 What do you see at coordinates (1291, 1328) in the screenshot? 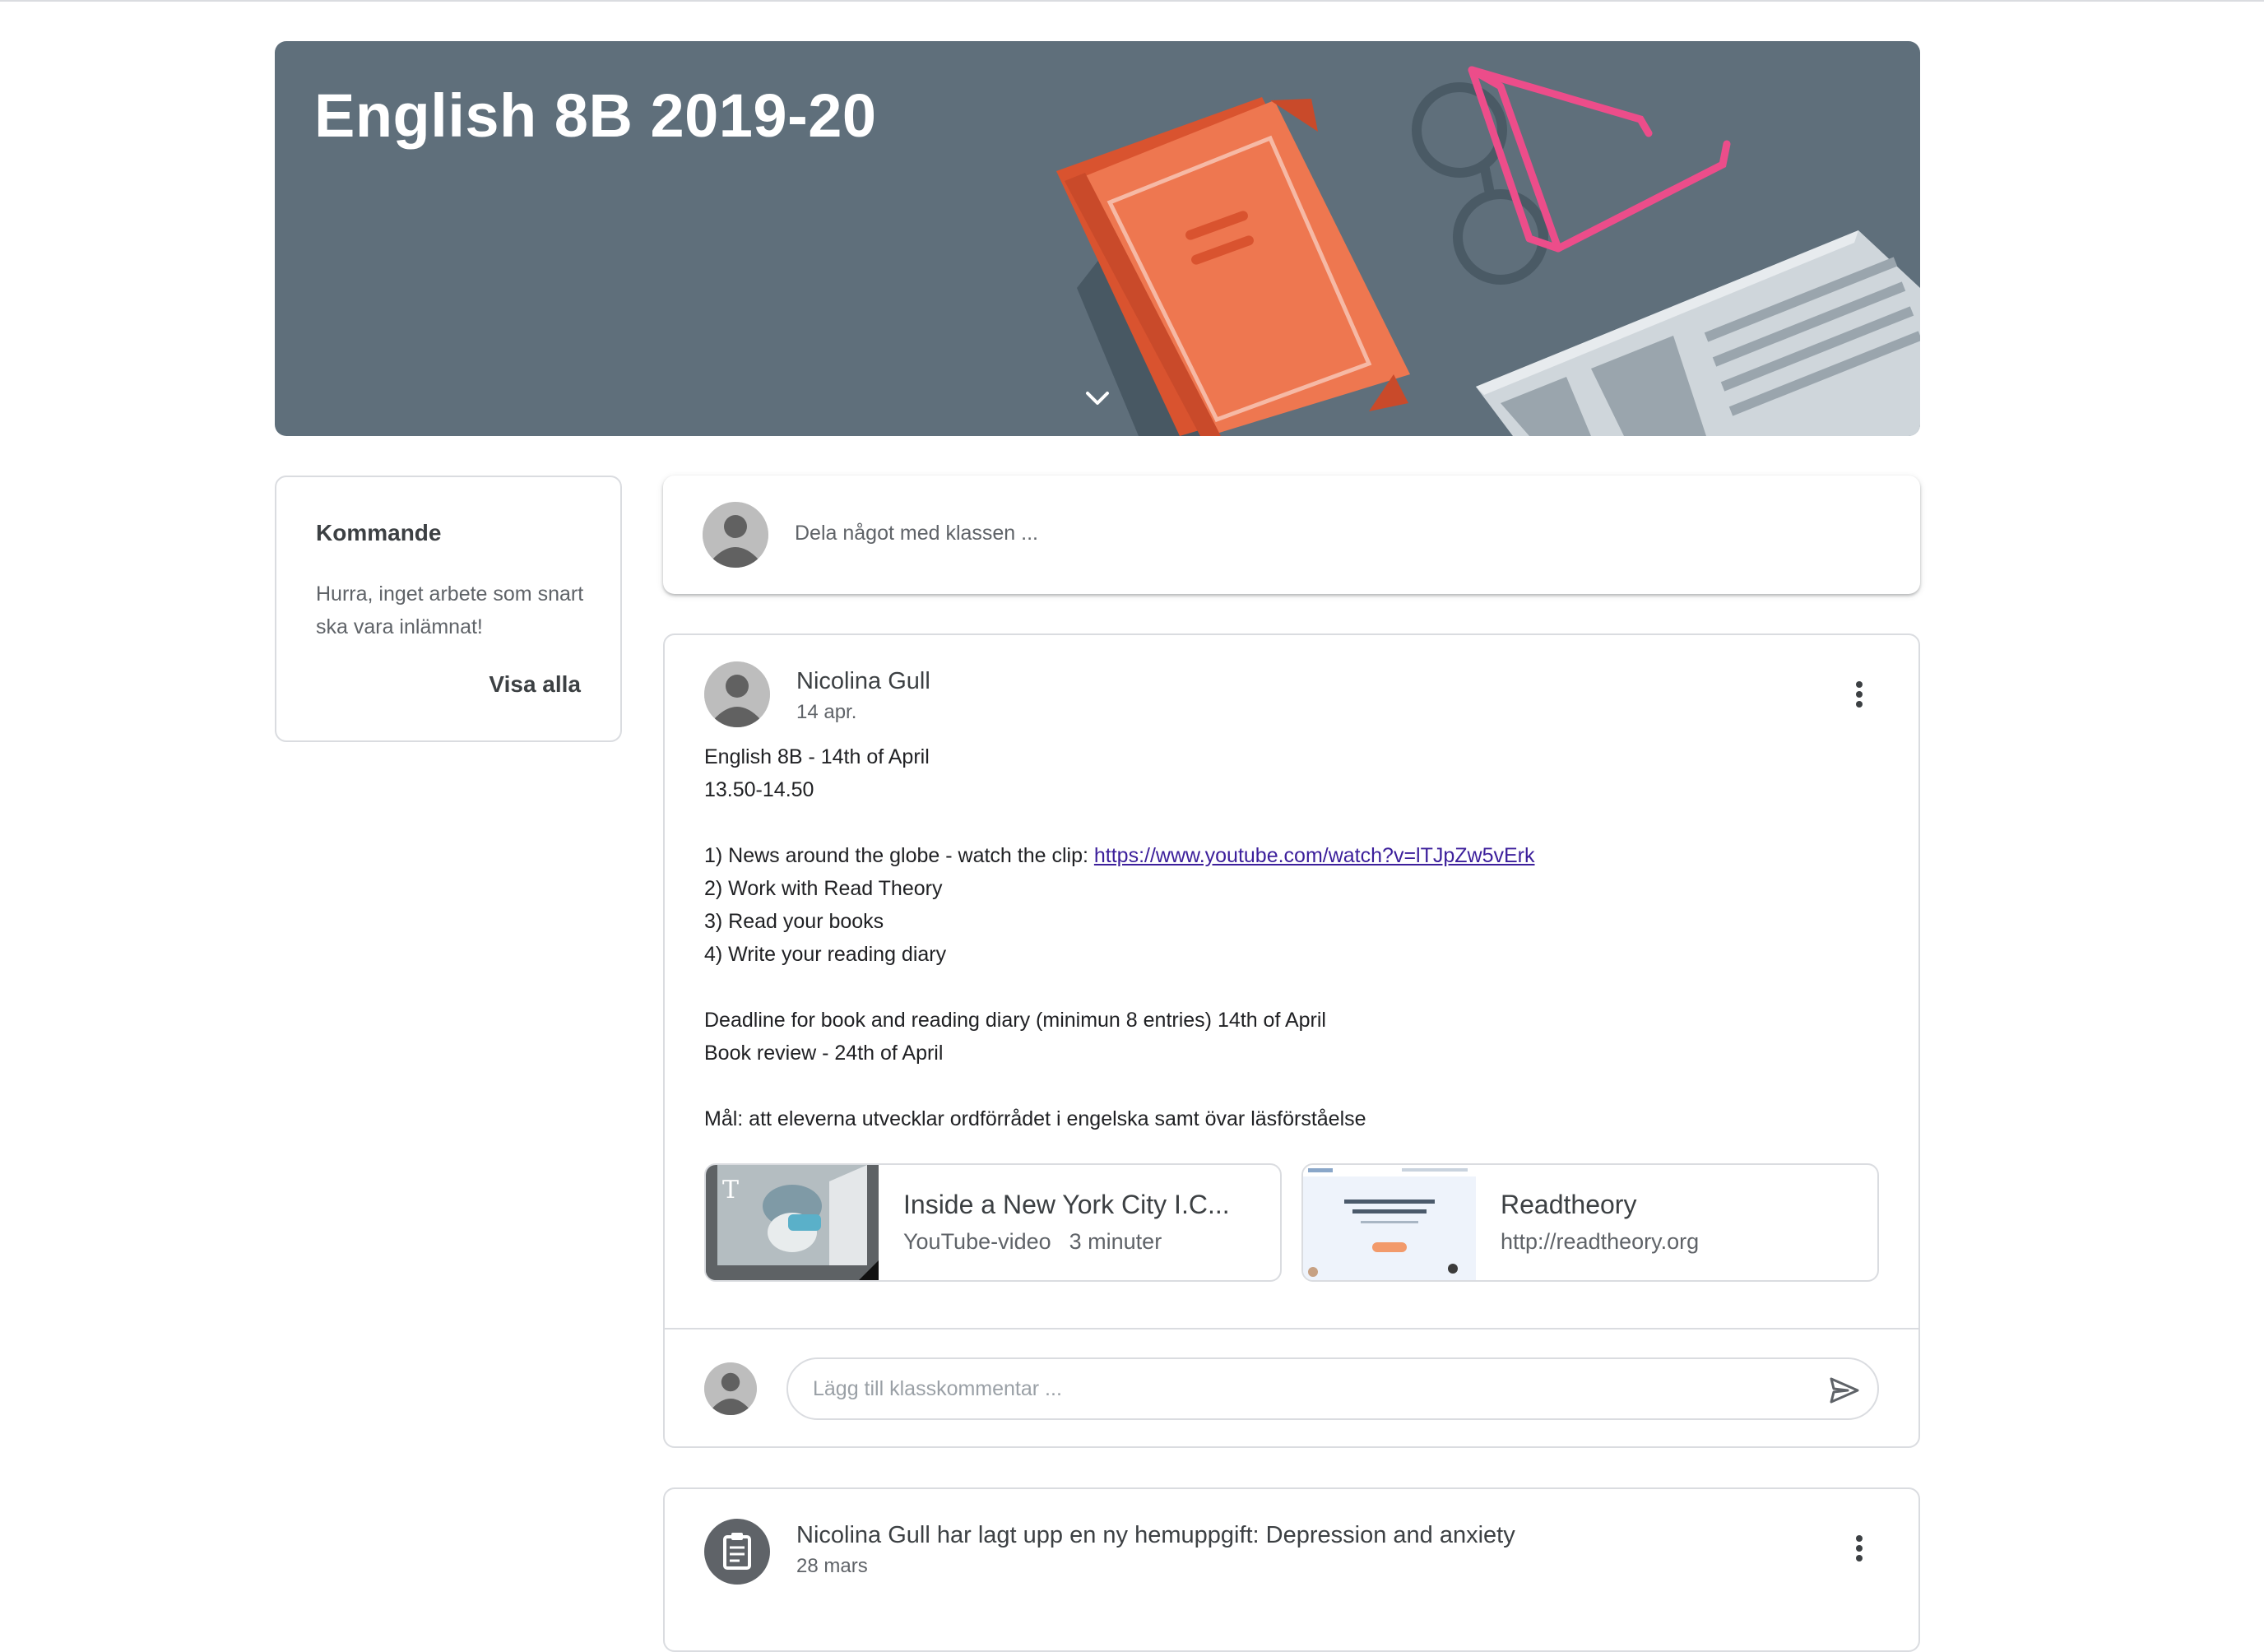
I see `comment-divider` at bounding box center [1291, 1328].